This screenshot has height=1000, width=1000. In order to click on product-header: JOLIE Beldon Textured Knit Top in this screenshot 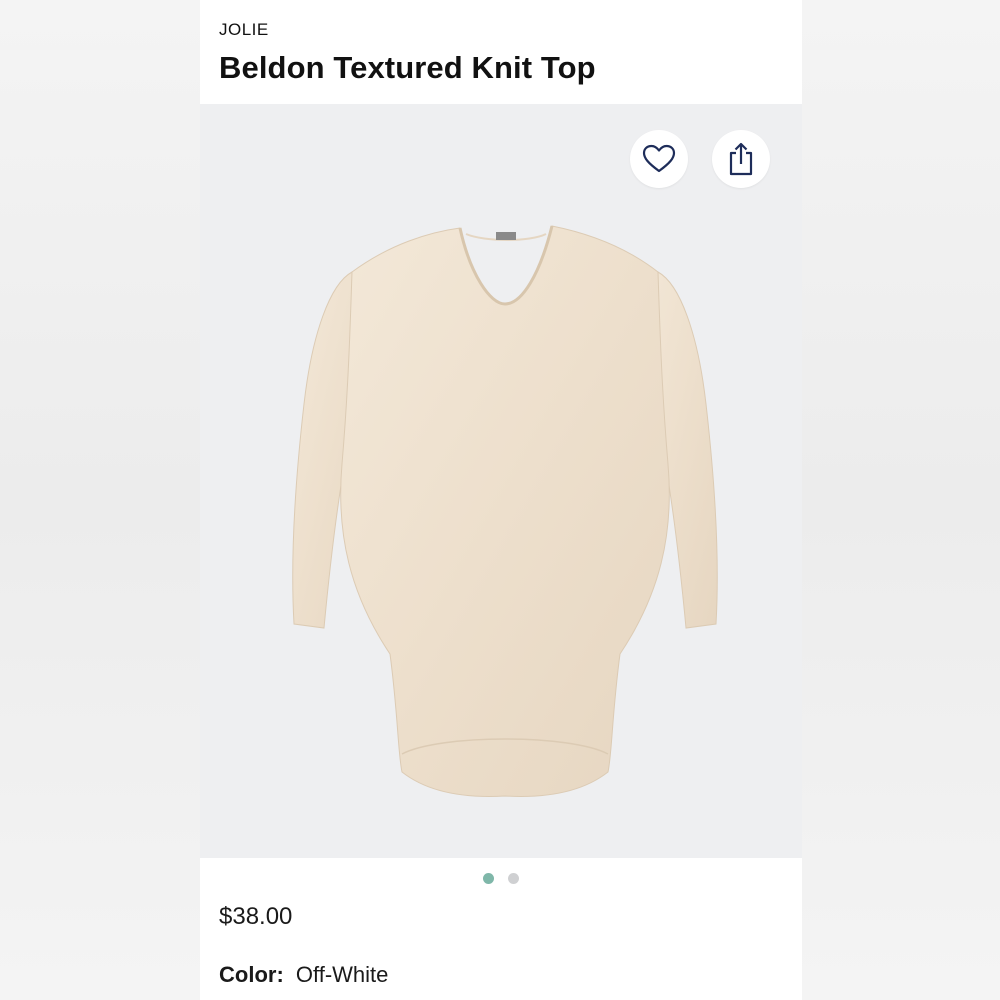, I will do `click(501, 52)`.